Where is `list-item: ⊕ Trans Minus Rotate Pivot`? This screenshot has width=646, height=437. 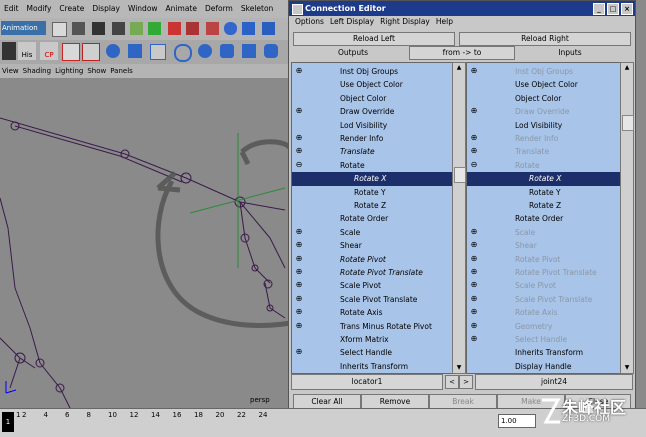
list-item: ⊕ Trans Minus Rotate Pivot is located at coordinates (372, 326).